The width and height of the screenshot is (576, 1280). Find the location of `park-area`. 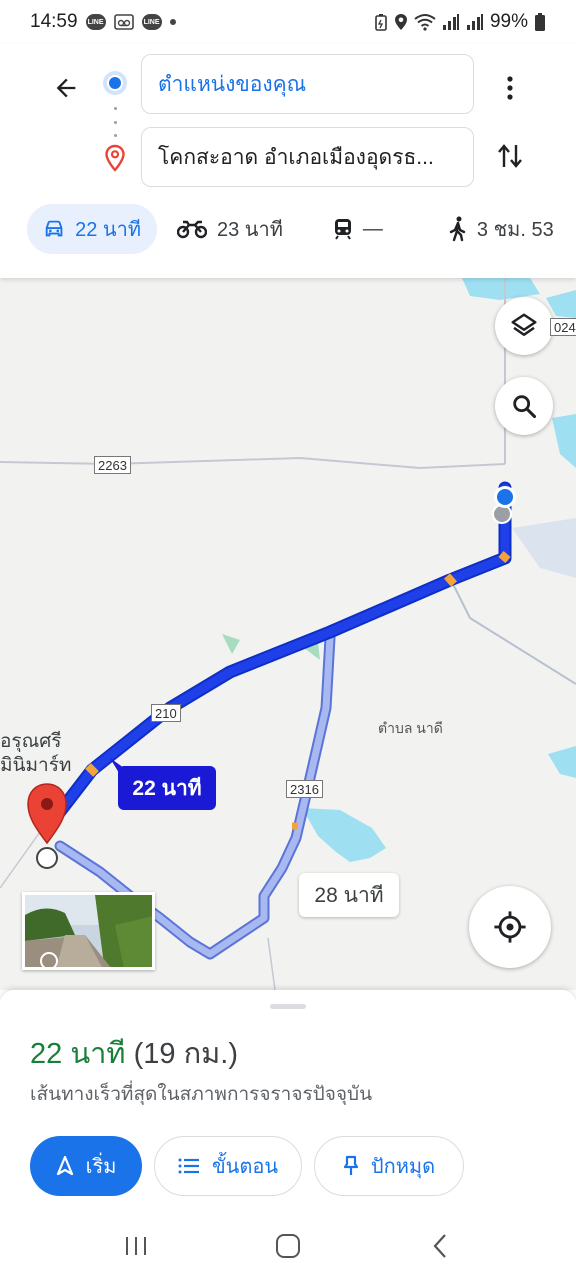

park-area is located at coordinates (231, 644).